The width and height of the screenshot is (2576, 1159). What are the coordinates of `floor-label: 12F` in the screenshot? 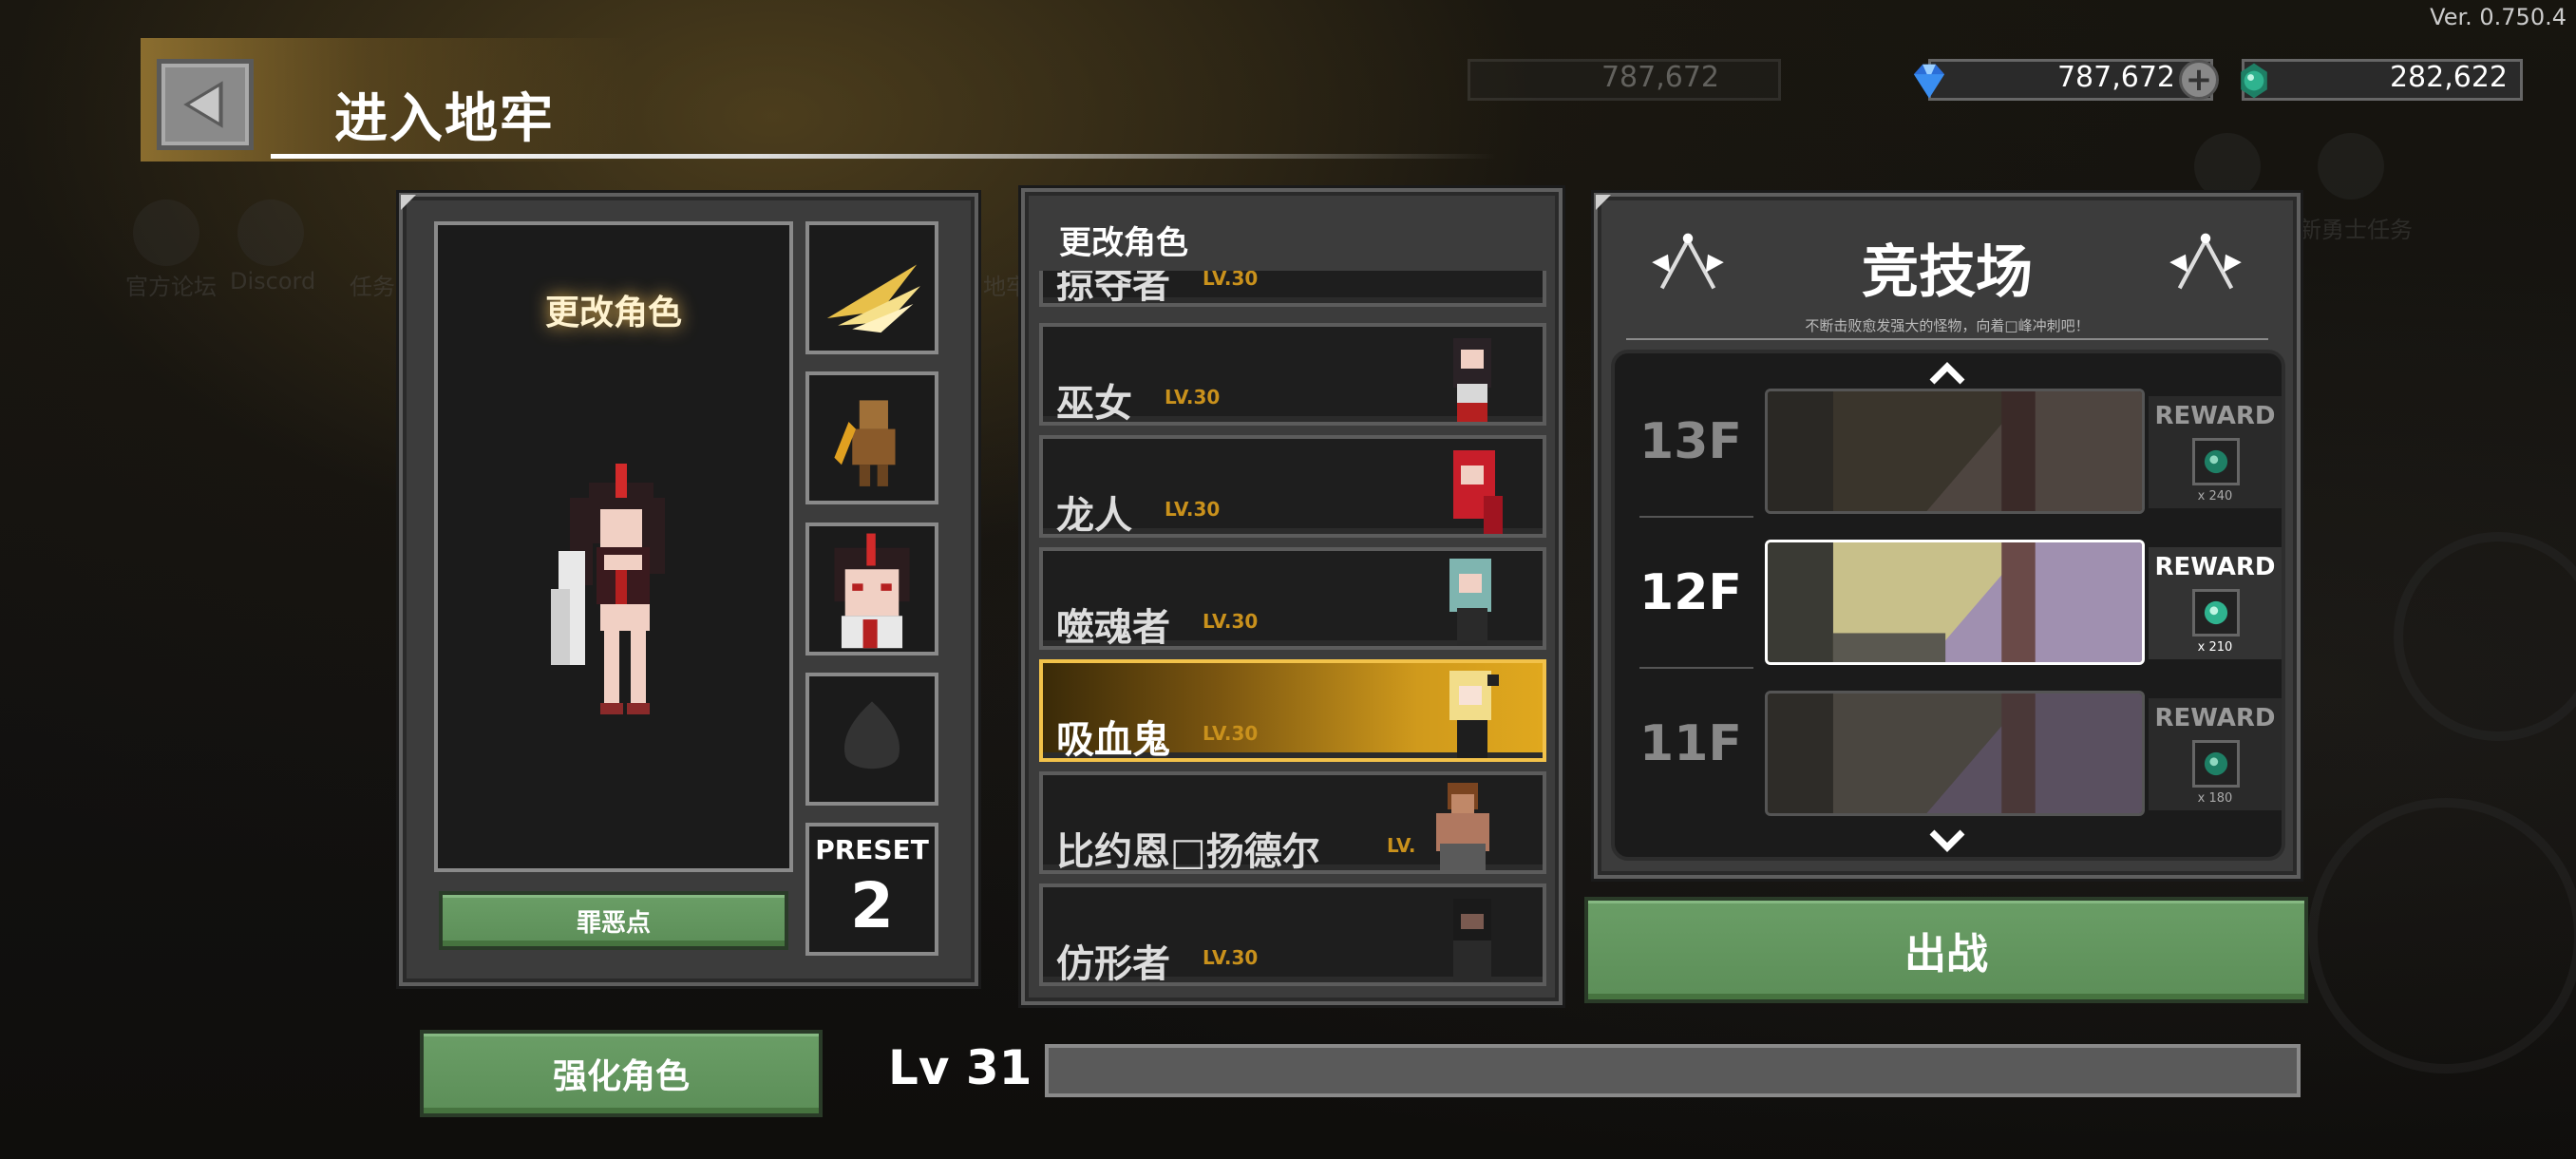 It's located at (1690, 592).